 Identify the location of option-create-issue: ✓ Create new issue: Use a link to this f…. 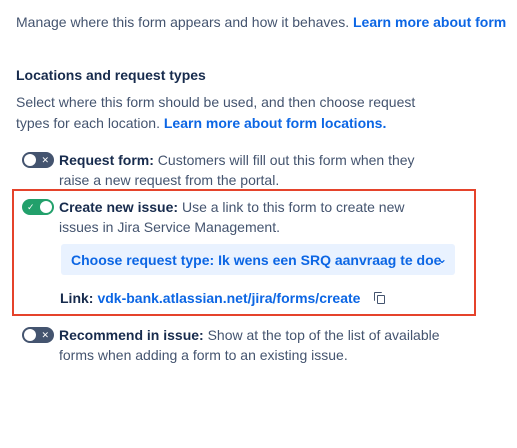
(250, 217).